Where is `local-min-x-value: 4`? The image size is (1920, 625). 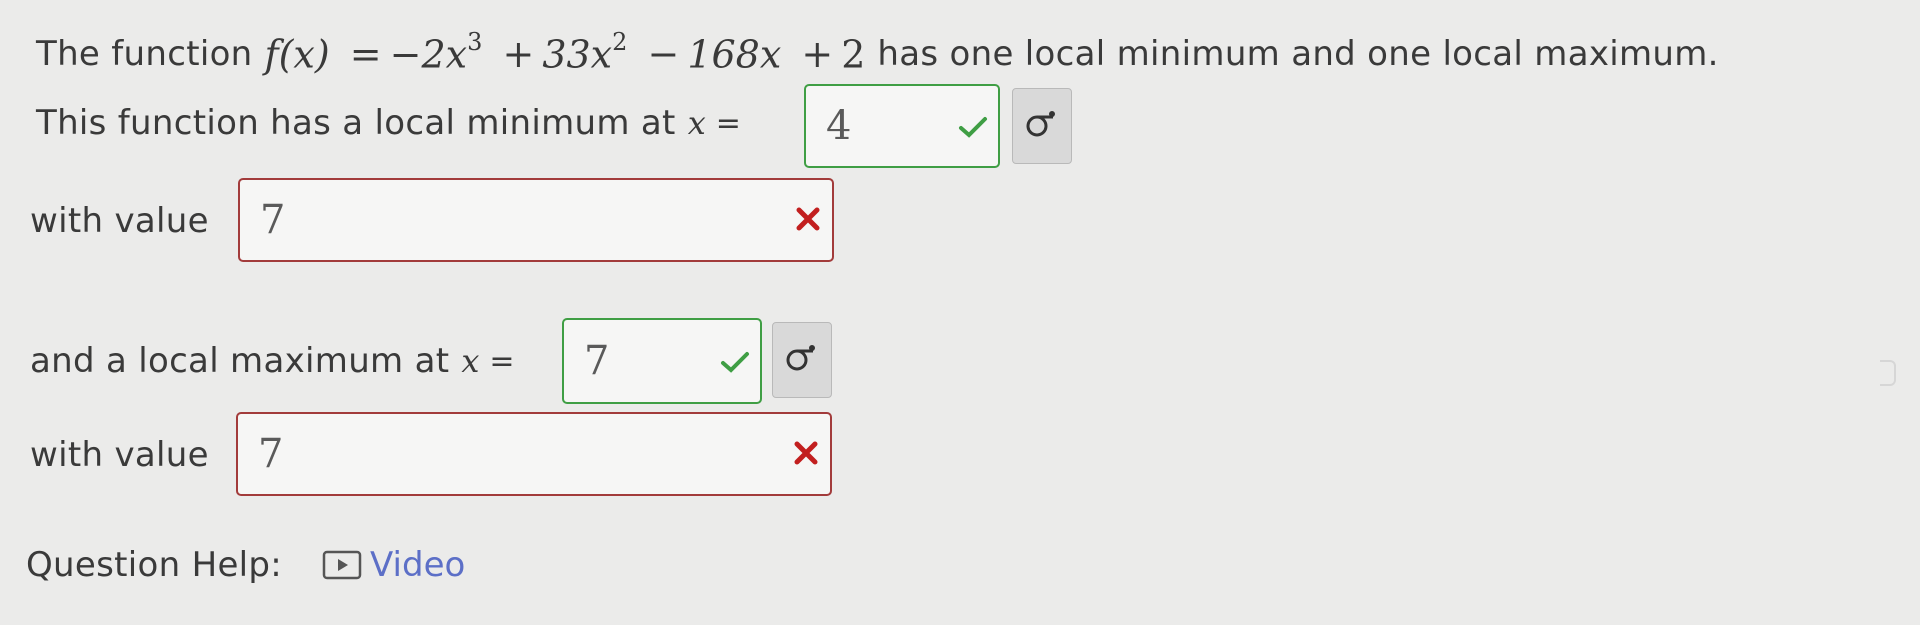 local-min-x-value: 4 is located at coordinates (839, 126).